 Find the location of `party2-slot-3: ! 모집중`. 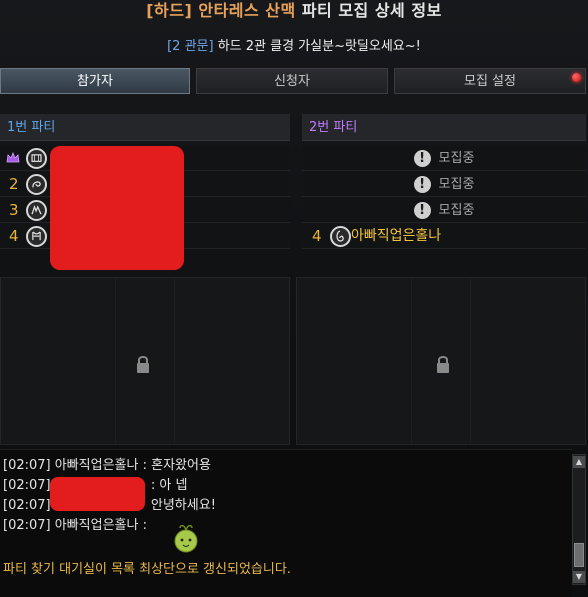

party2-slot-3: ! 모집중 is located at coordinates (444, 210).